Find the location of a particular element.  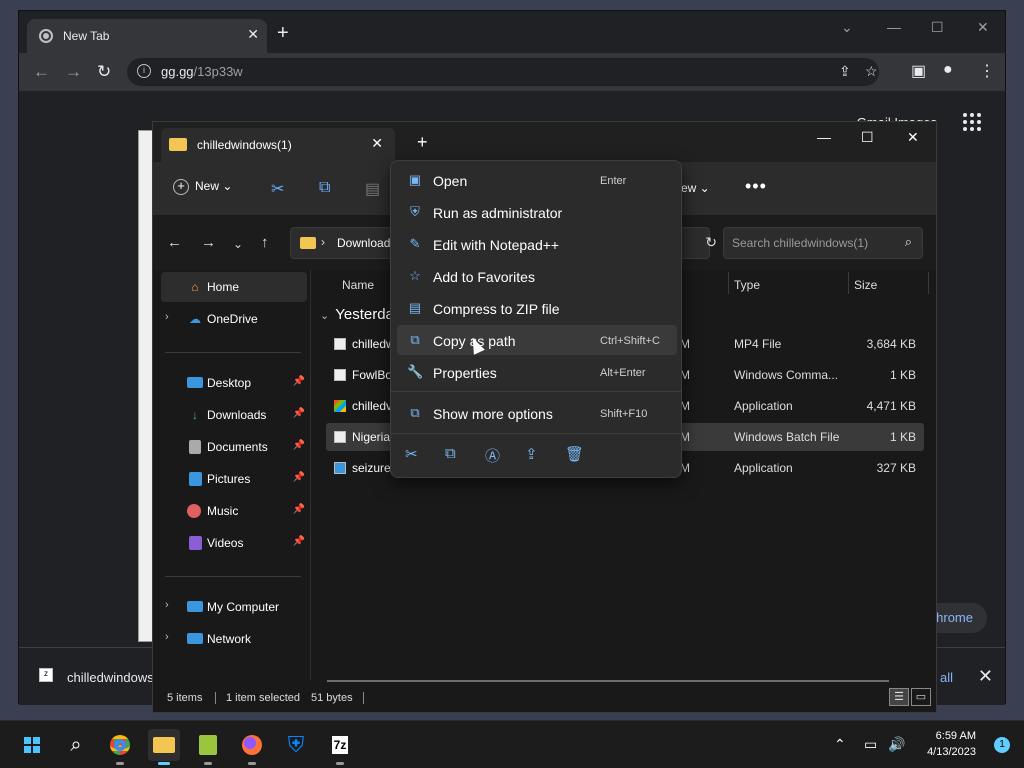

details-view-icon: ☰ is located at coordinates (899, 697).